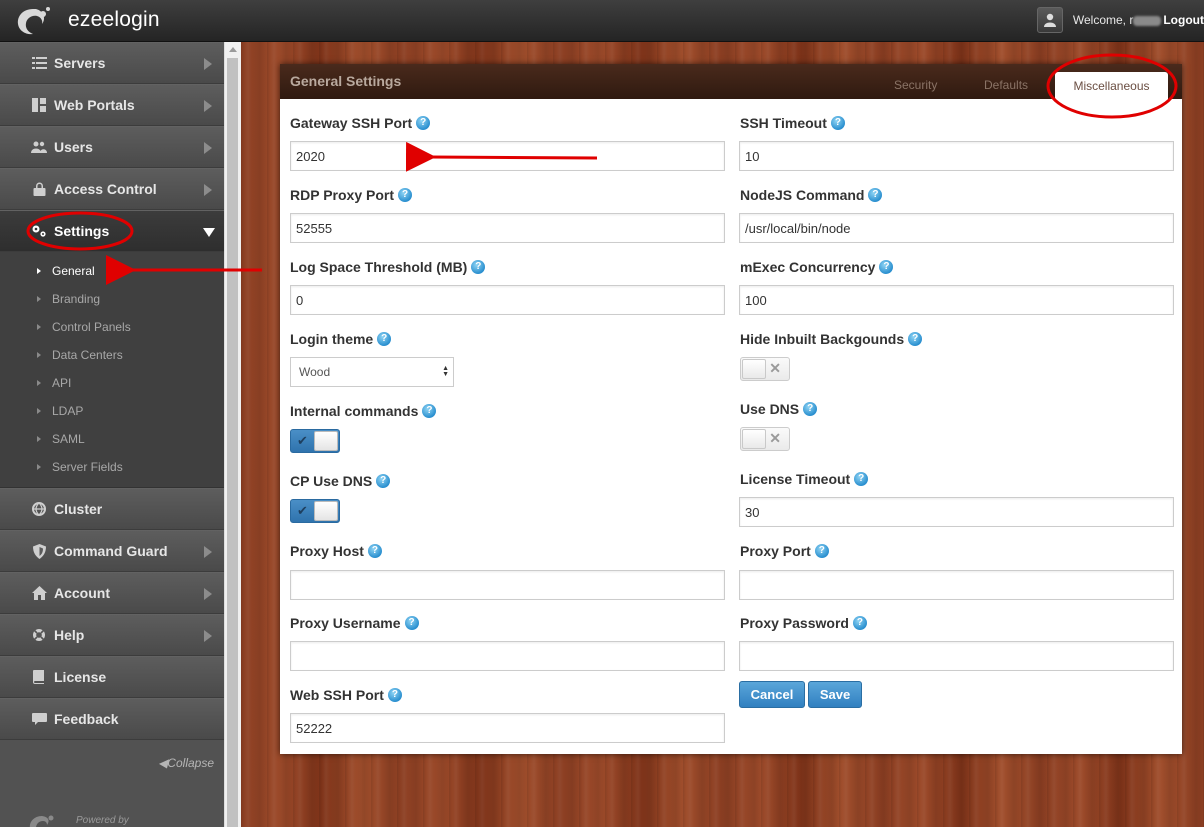 The height and width of the screenshot is (827, 1204). I want to click on chevron-down-icon, so click(209, 232).